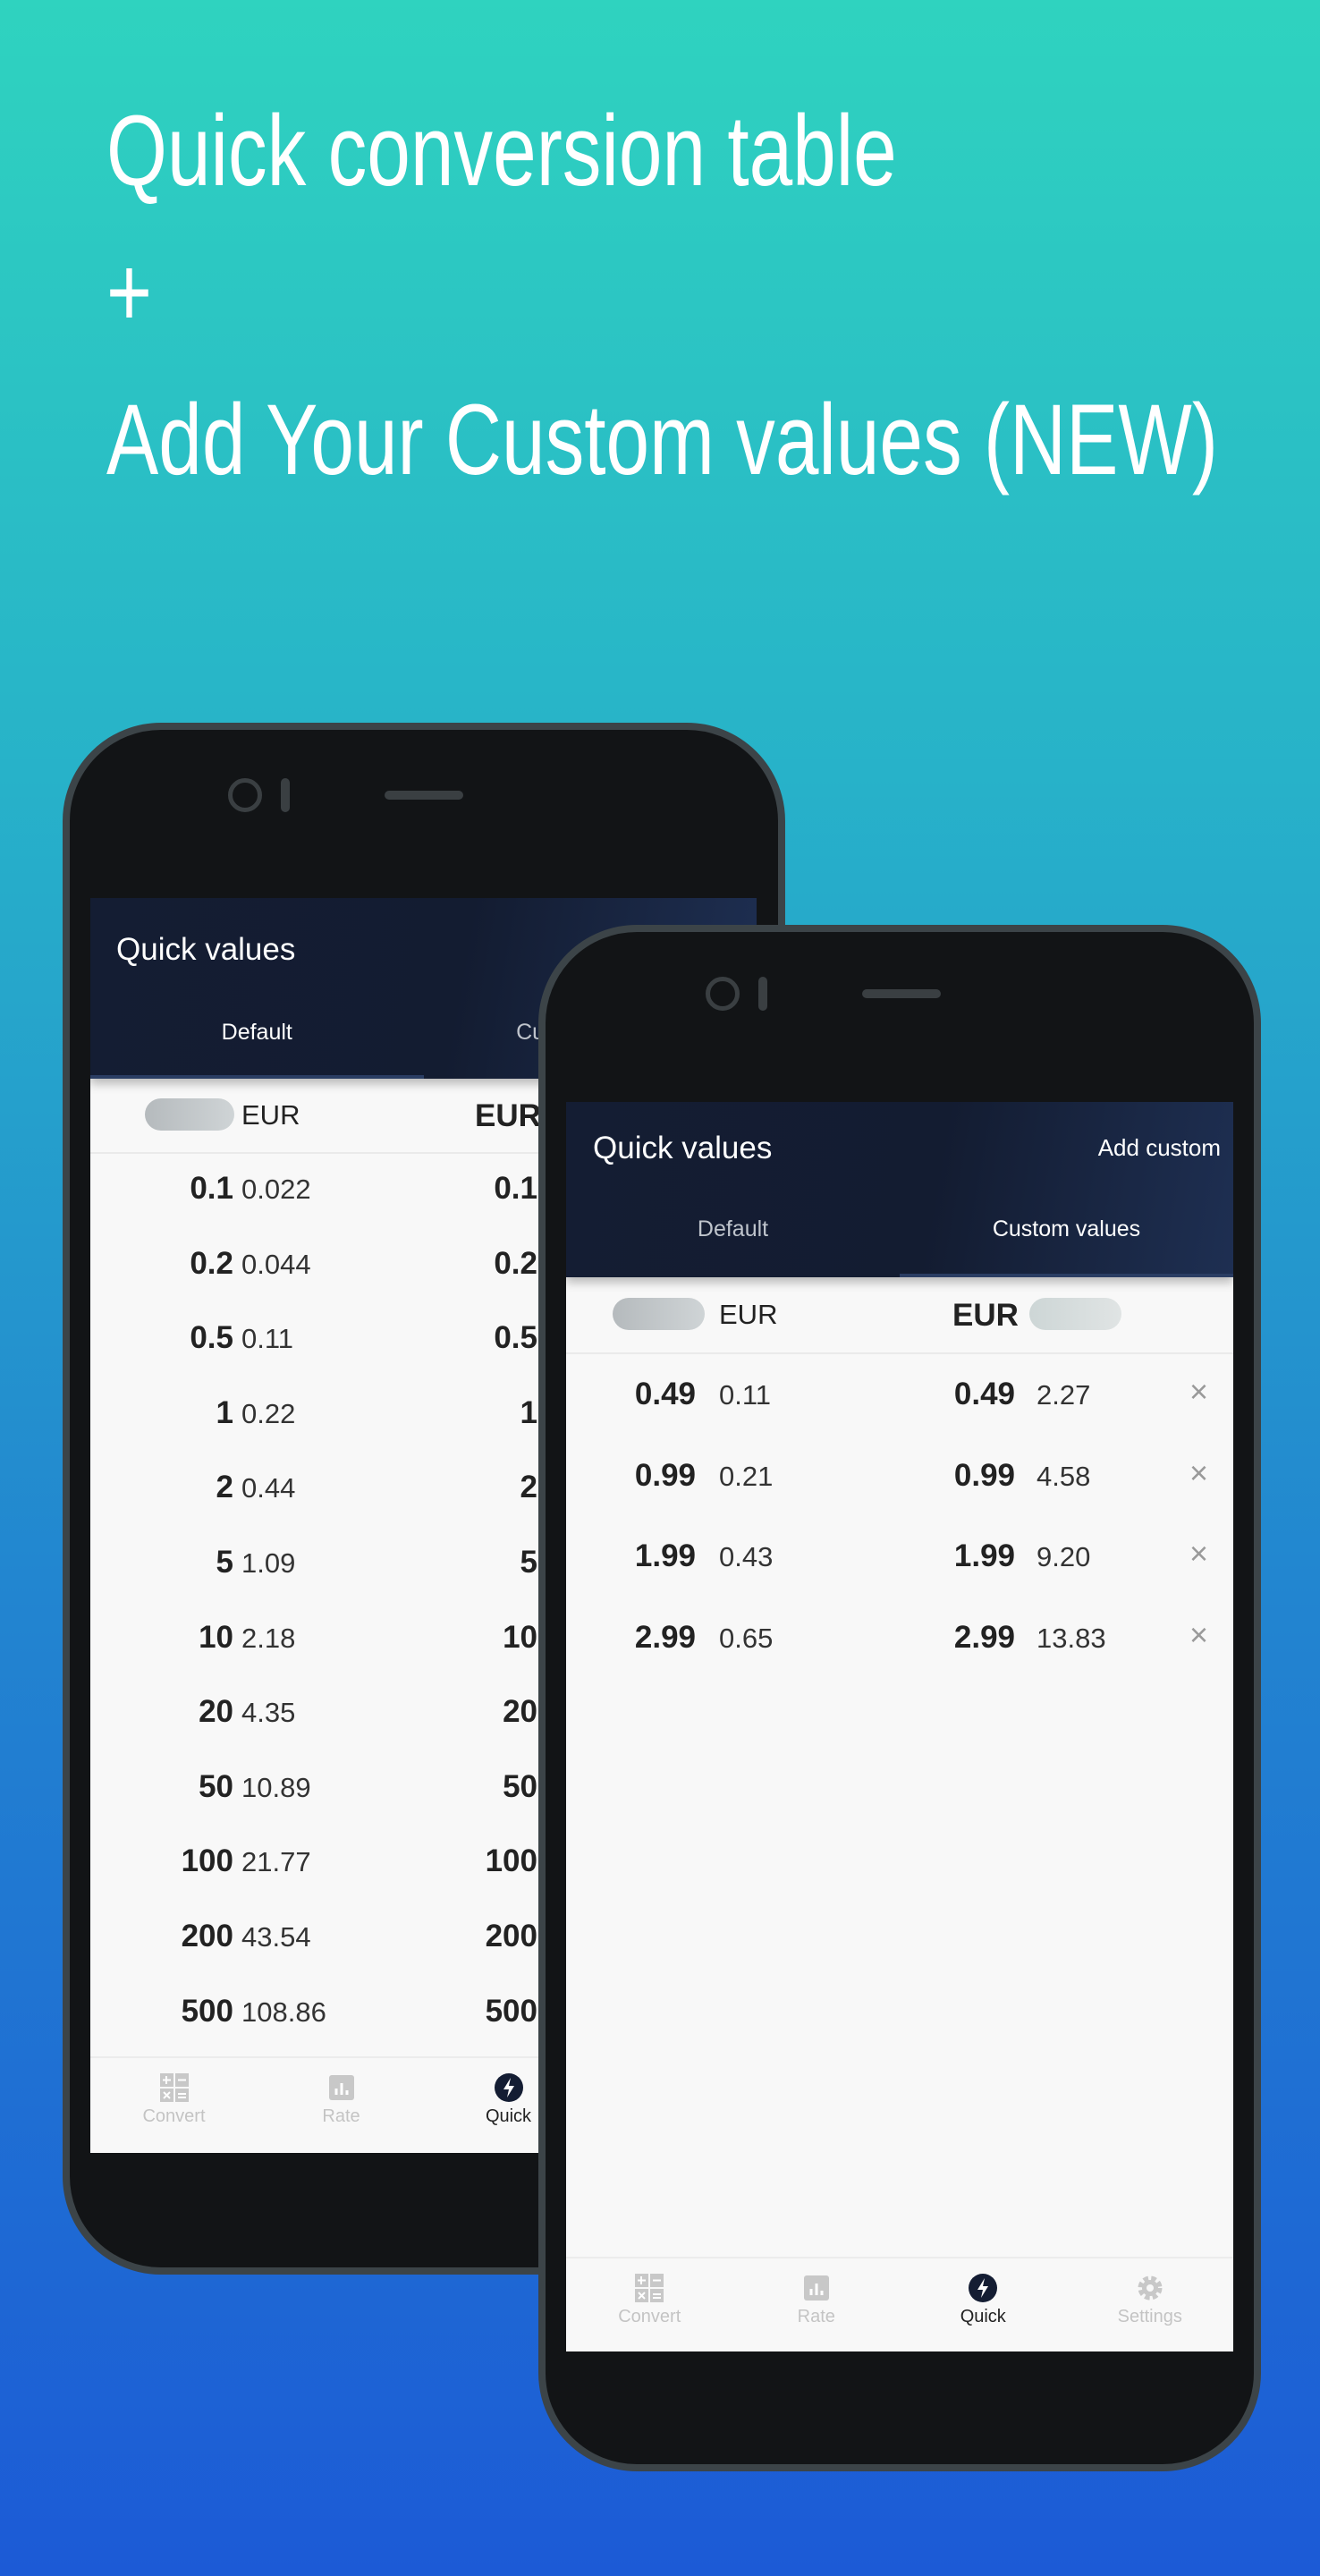  What do you see at coordinates (746, 1638) in the screenshot?
I see `converted-value: 0.65` at bounding box center [746, 1638].